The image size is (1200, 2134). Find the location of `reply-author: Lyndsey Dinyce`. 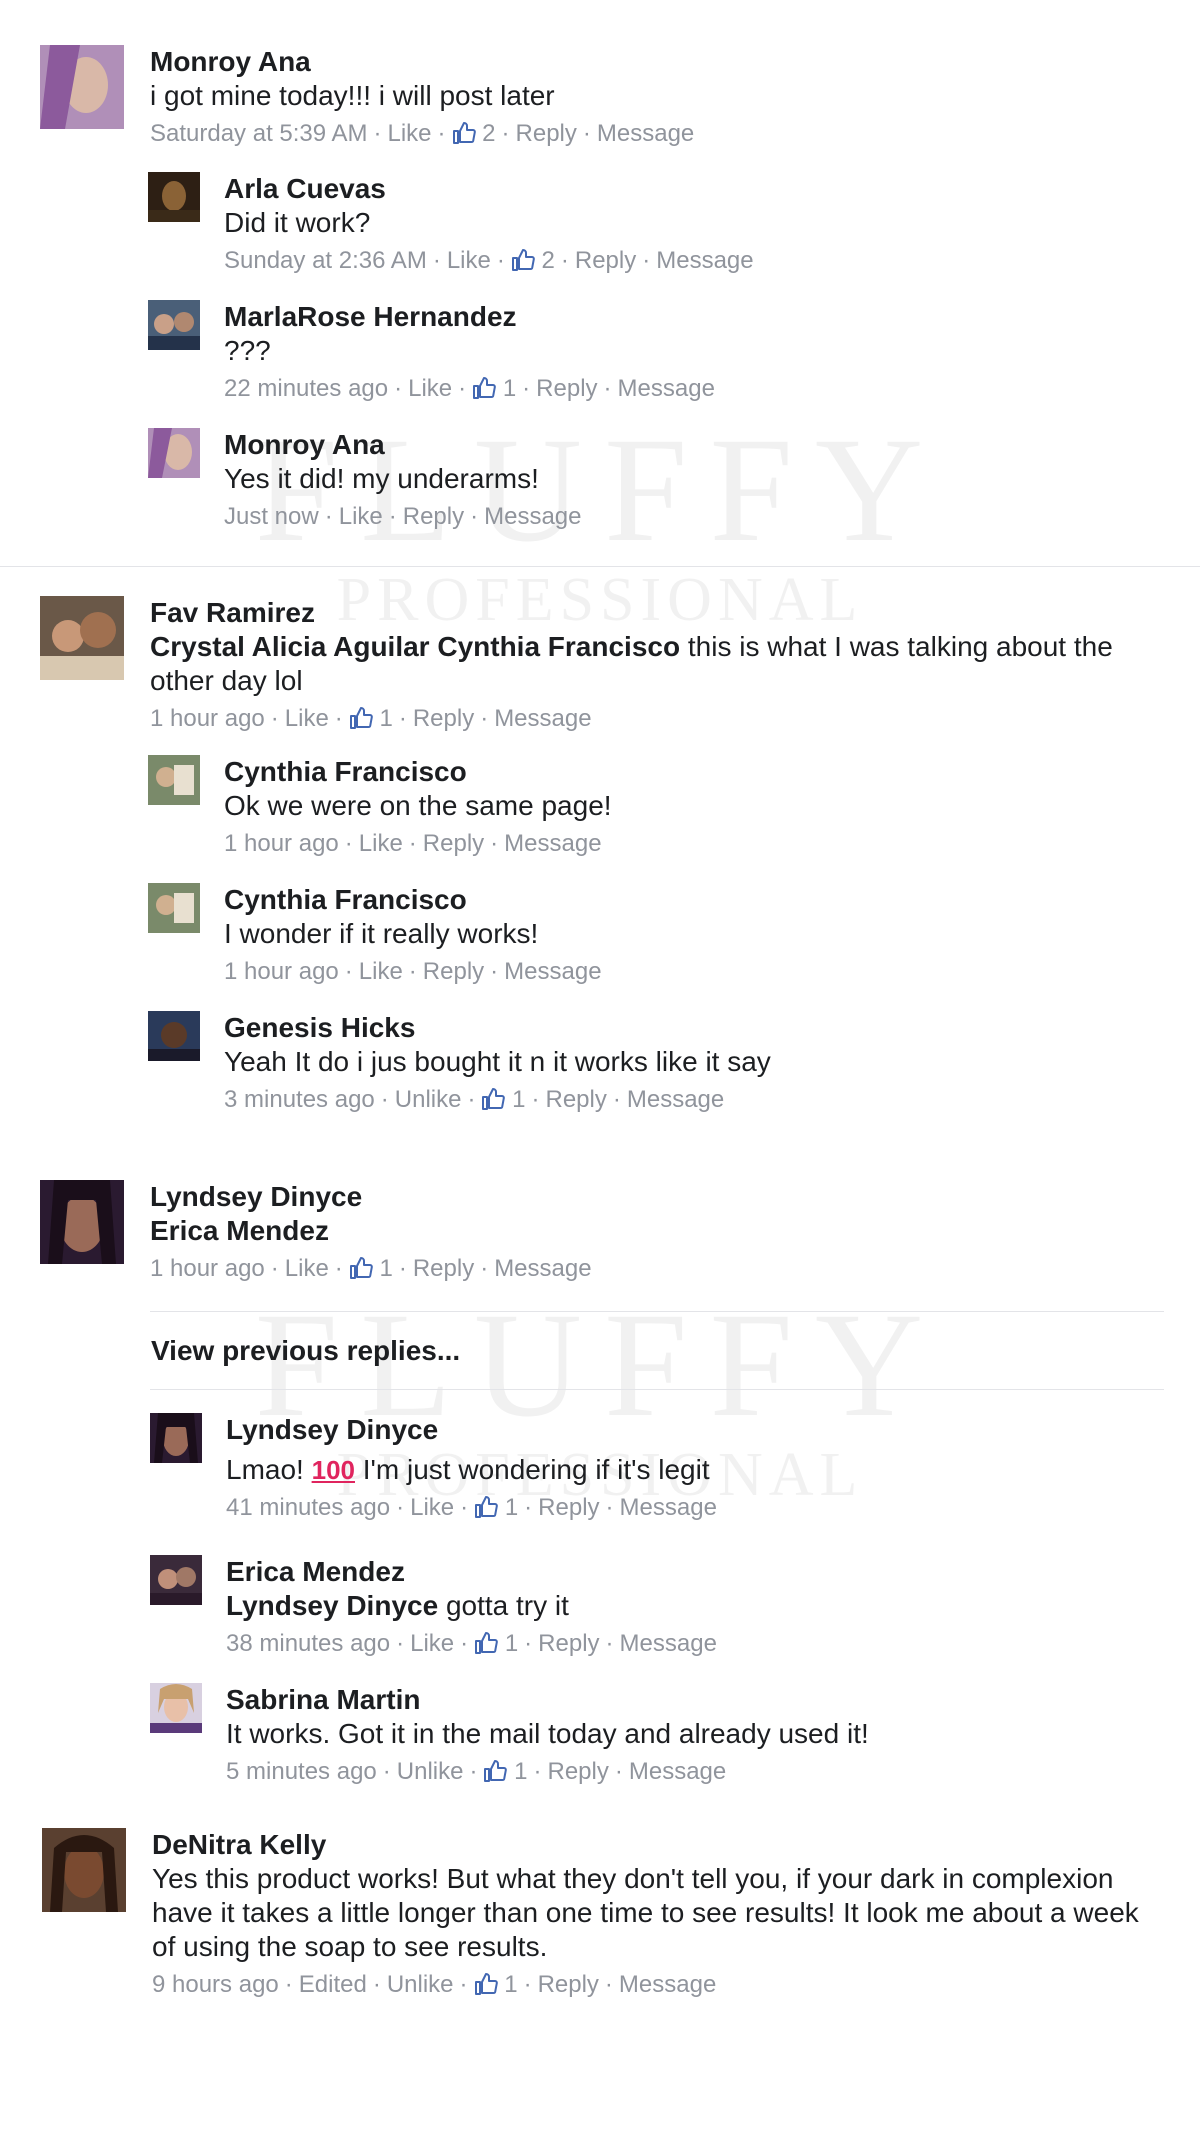

reply-author: Lyndsey Dinyce is located at coordinates (701, 1430).